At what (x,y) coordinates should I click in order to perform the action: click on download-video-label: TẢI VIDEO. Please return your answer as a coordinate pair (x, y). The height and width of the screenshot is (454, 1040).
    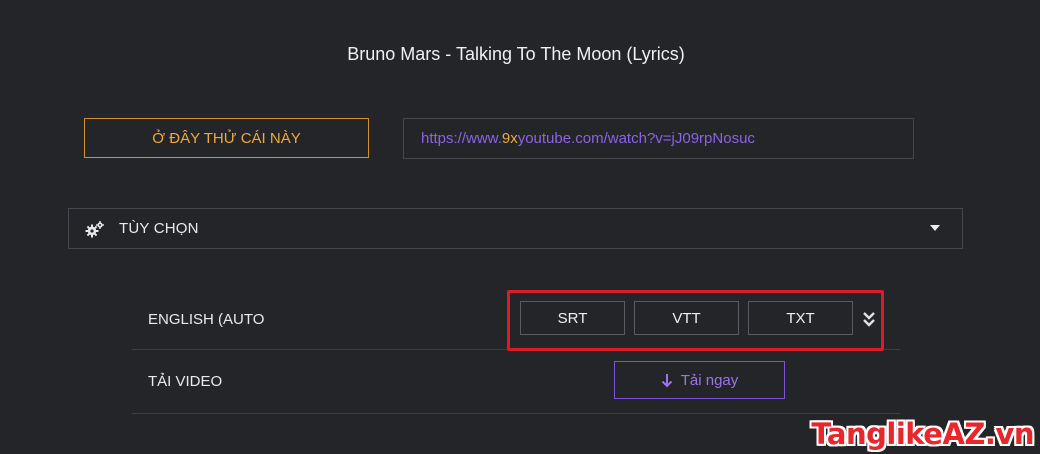
    Looking at the image, I should click on (185, 381).